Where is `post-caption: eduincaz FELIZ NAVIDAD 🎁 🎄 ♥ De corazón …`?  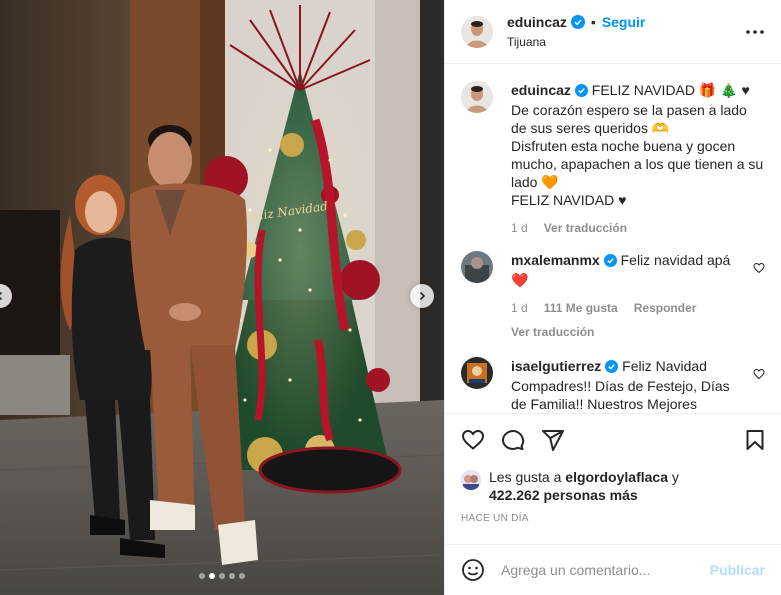
post-caption: eduincaz FELIZ NAVIDAD 🎁 🎄 ♥ De corazón … is located at coordinates (613, 158).